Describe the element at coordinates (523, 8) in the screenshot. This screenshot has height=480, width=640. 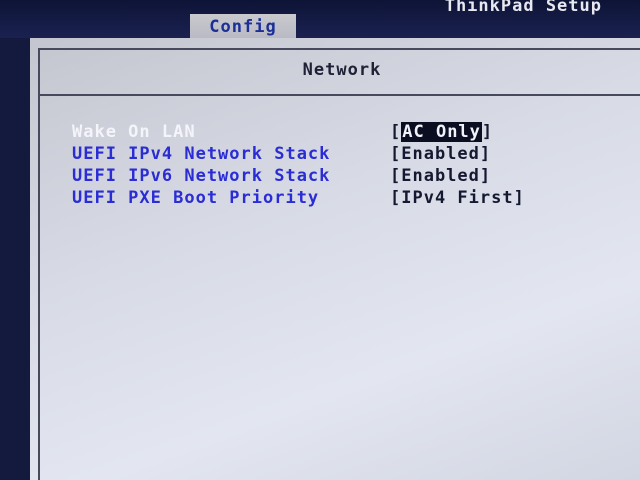
I see `app-title: ThinkPad Setup` at that location.